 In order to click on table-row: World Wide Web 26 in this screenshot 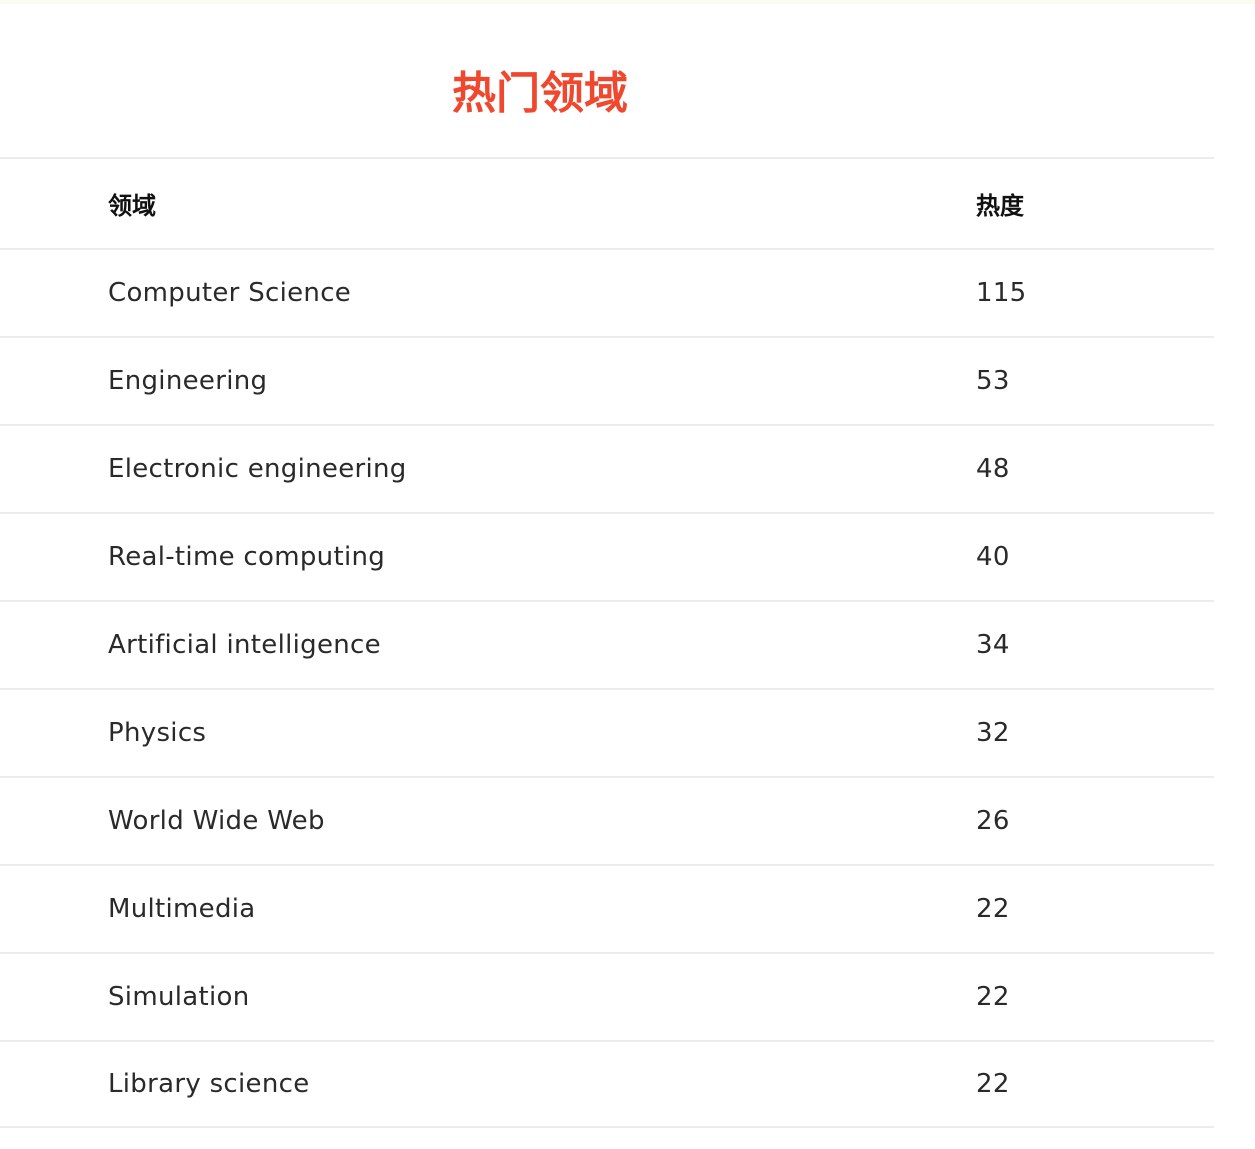, I will do `click(607, 820)`.